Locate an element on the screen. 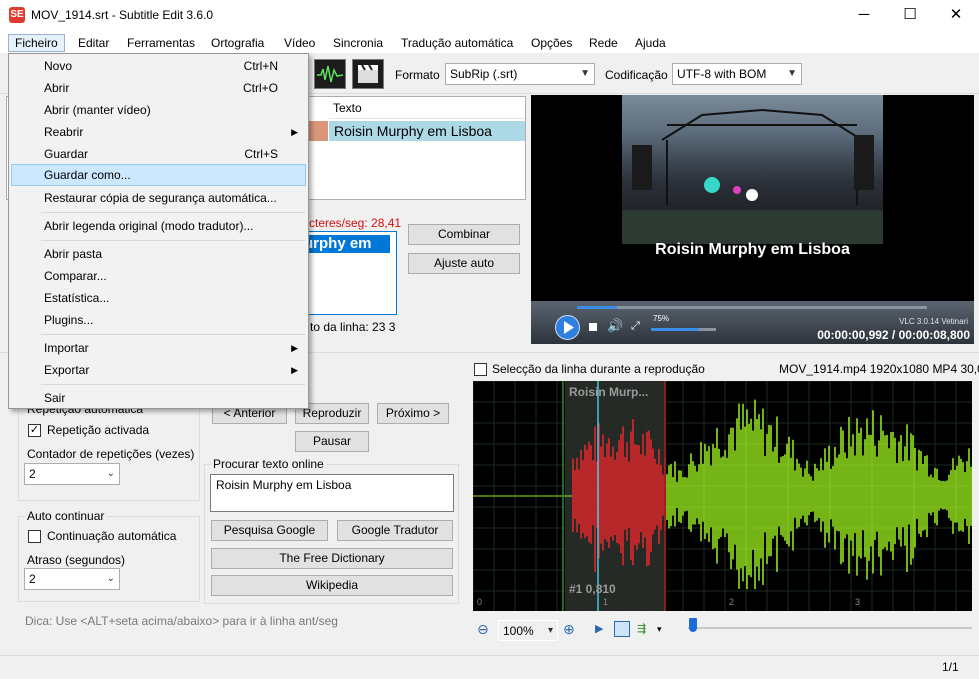  encoding-value: UTF-8 with BOM is located at coordinates (722, 74).